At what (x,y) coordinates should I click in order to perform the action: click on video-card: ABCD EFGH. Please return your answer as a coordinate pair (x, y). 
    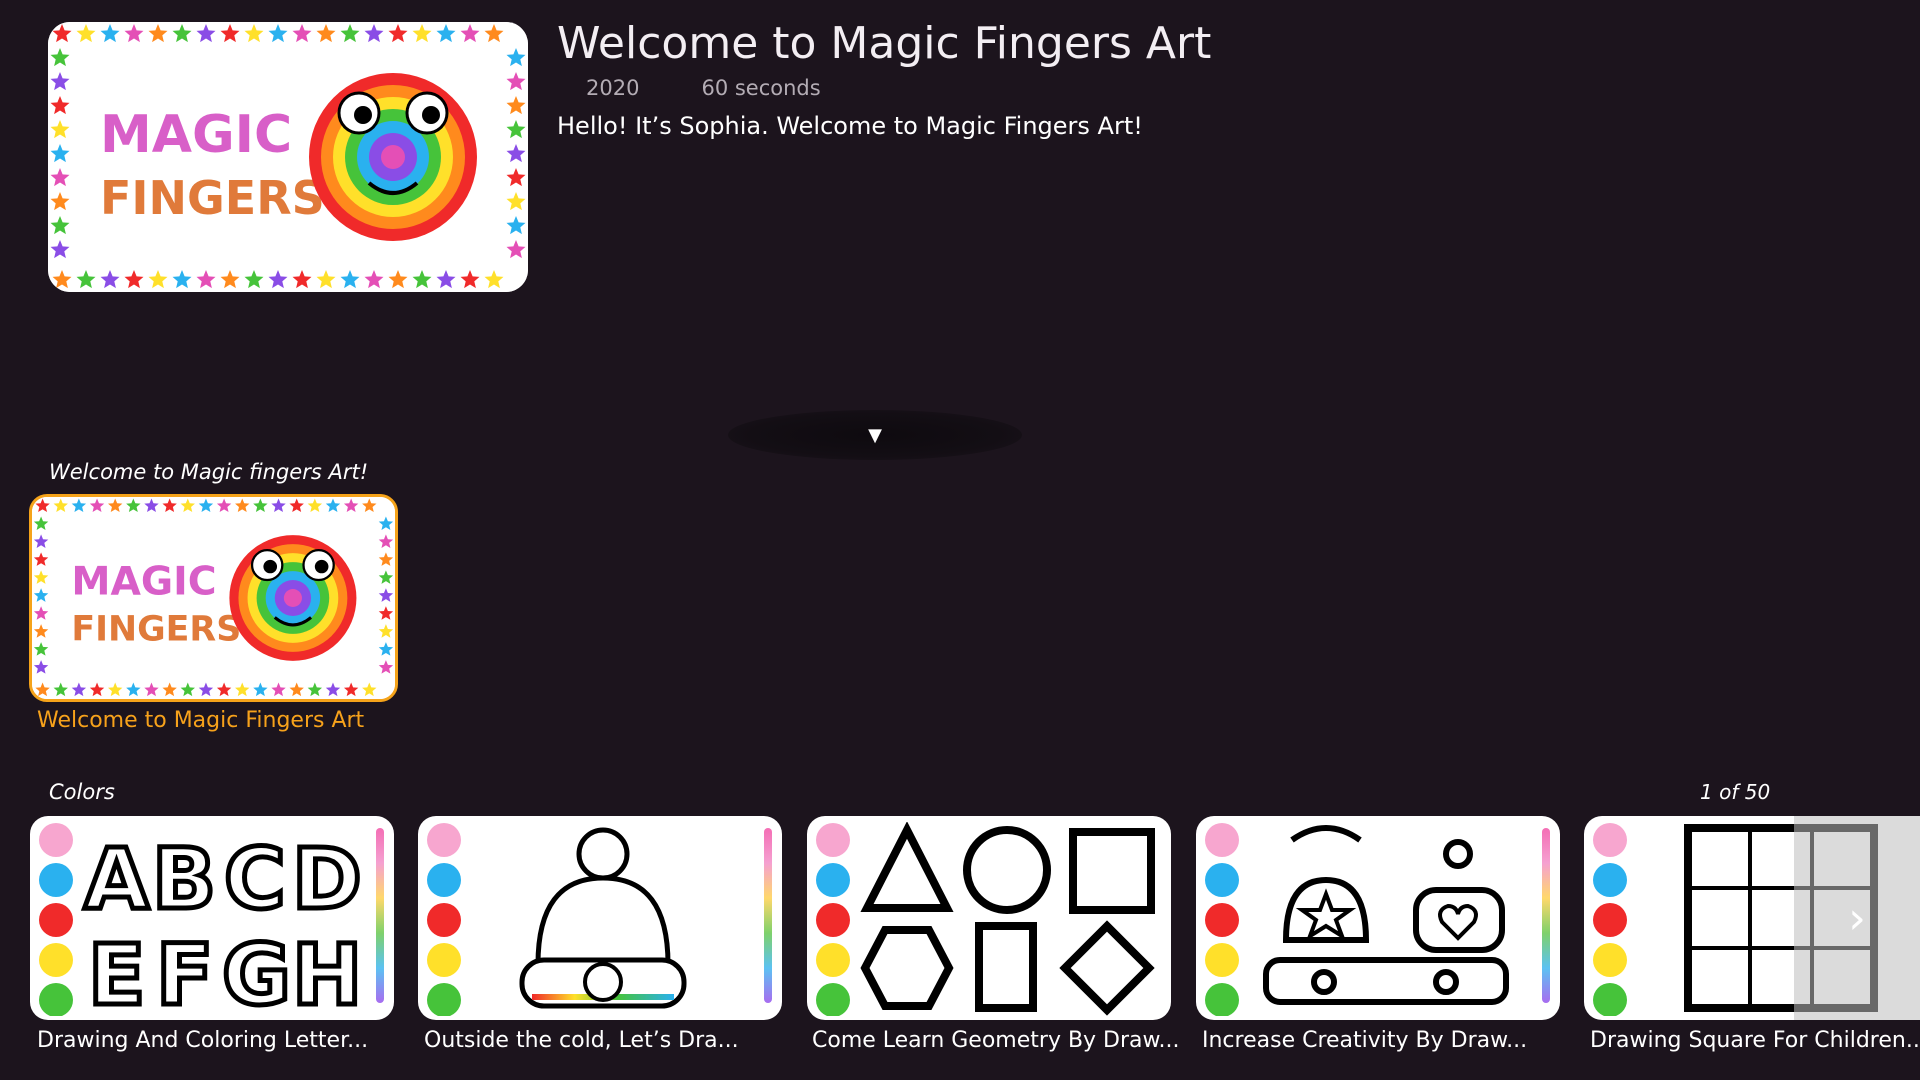
    Looking at the image, I should click on (212, 918).